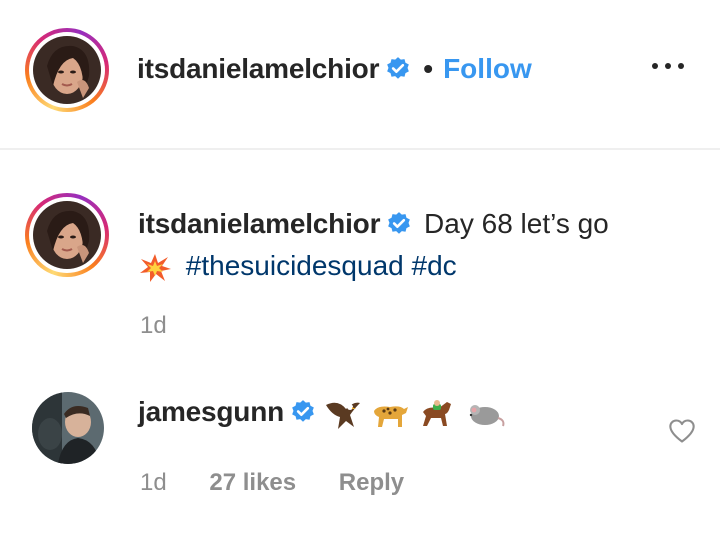 This screenshot has width=720, height=539. Describe the element at coordinates (259, 223) in the screenshot. I see `caption-username: itsdanielamelchior` at that location.